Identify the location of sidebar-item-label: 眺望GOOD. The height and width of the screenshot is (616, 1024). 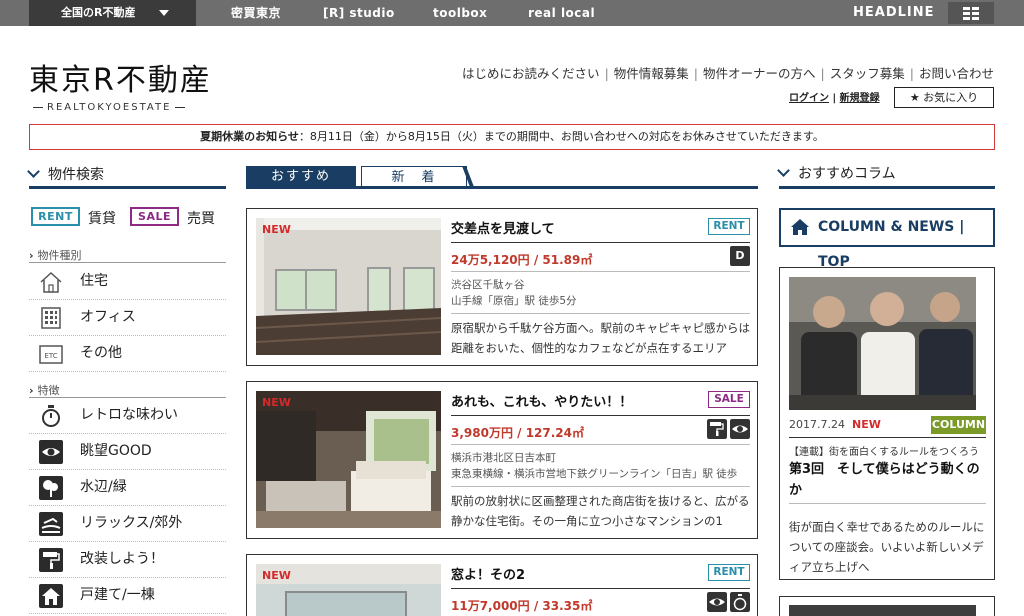
(116, 451).